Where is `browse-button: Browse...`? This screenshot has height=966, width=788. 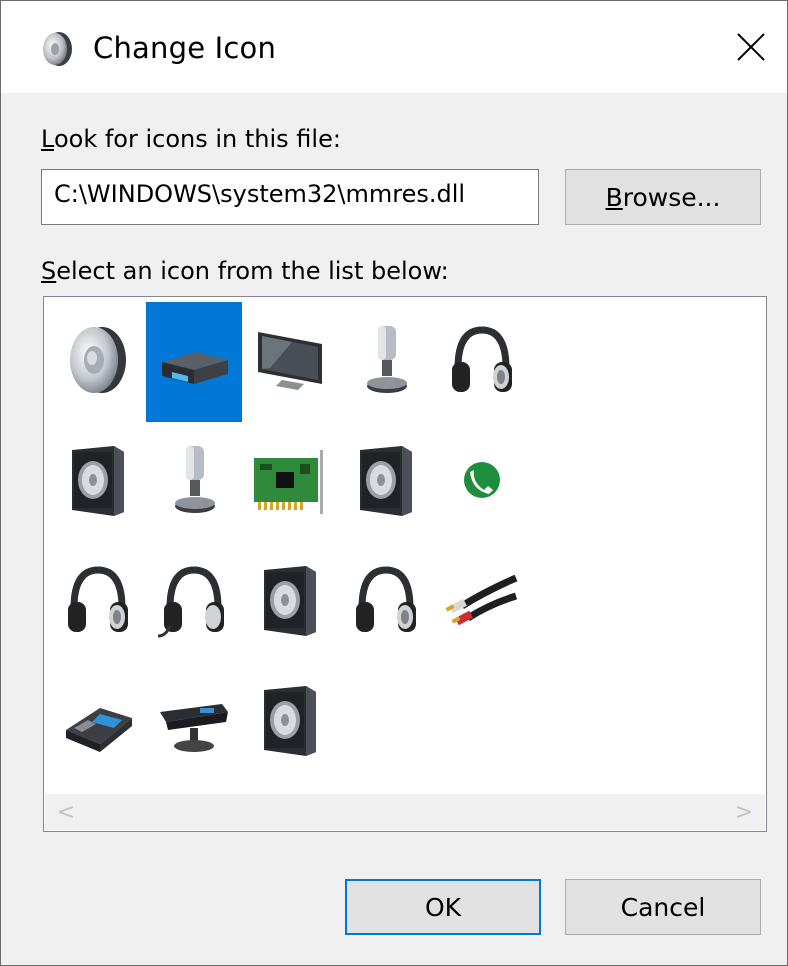 browse-button: Browse... is located at coordinates (663, 197).